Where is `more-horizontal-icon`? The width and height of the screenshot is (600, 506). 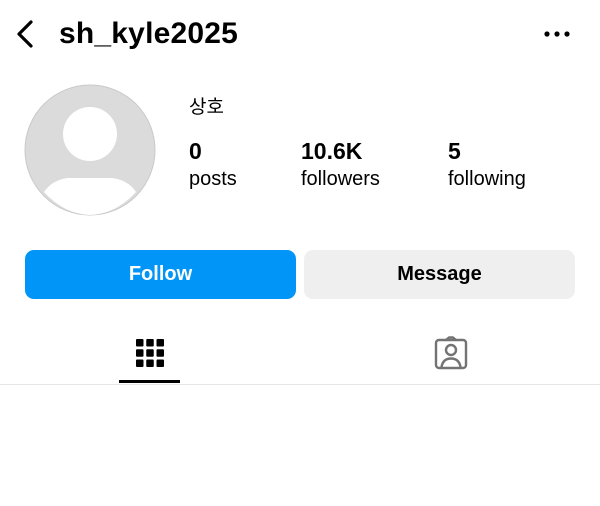 more-horizontal-icon is located at coordinates (557, 34).